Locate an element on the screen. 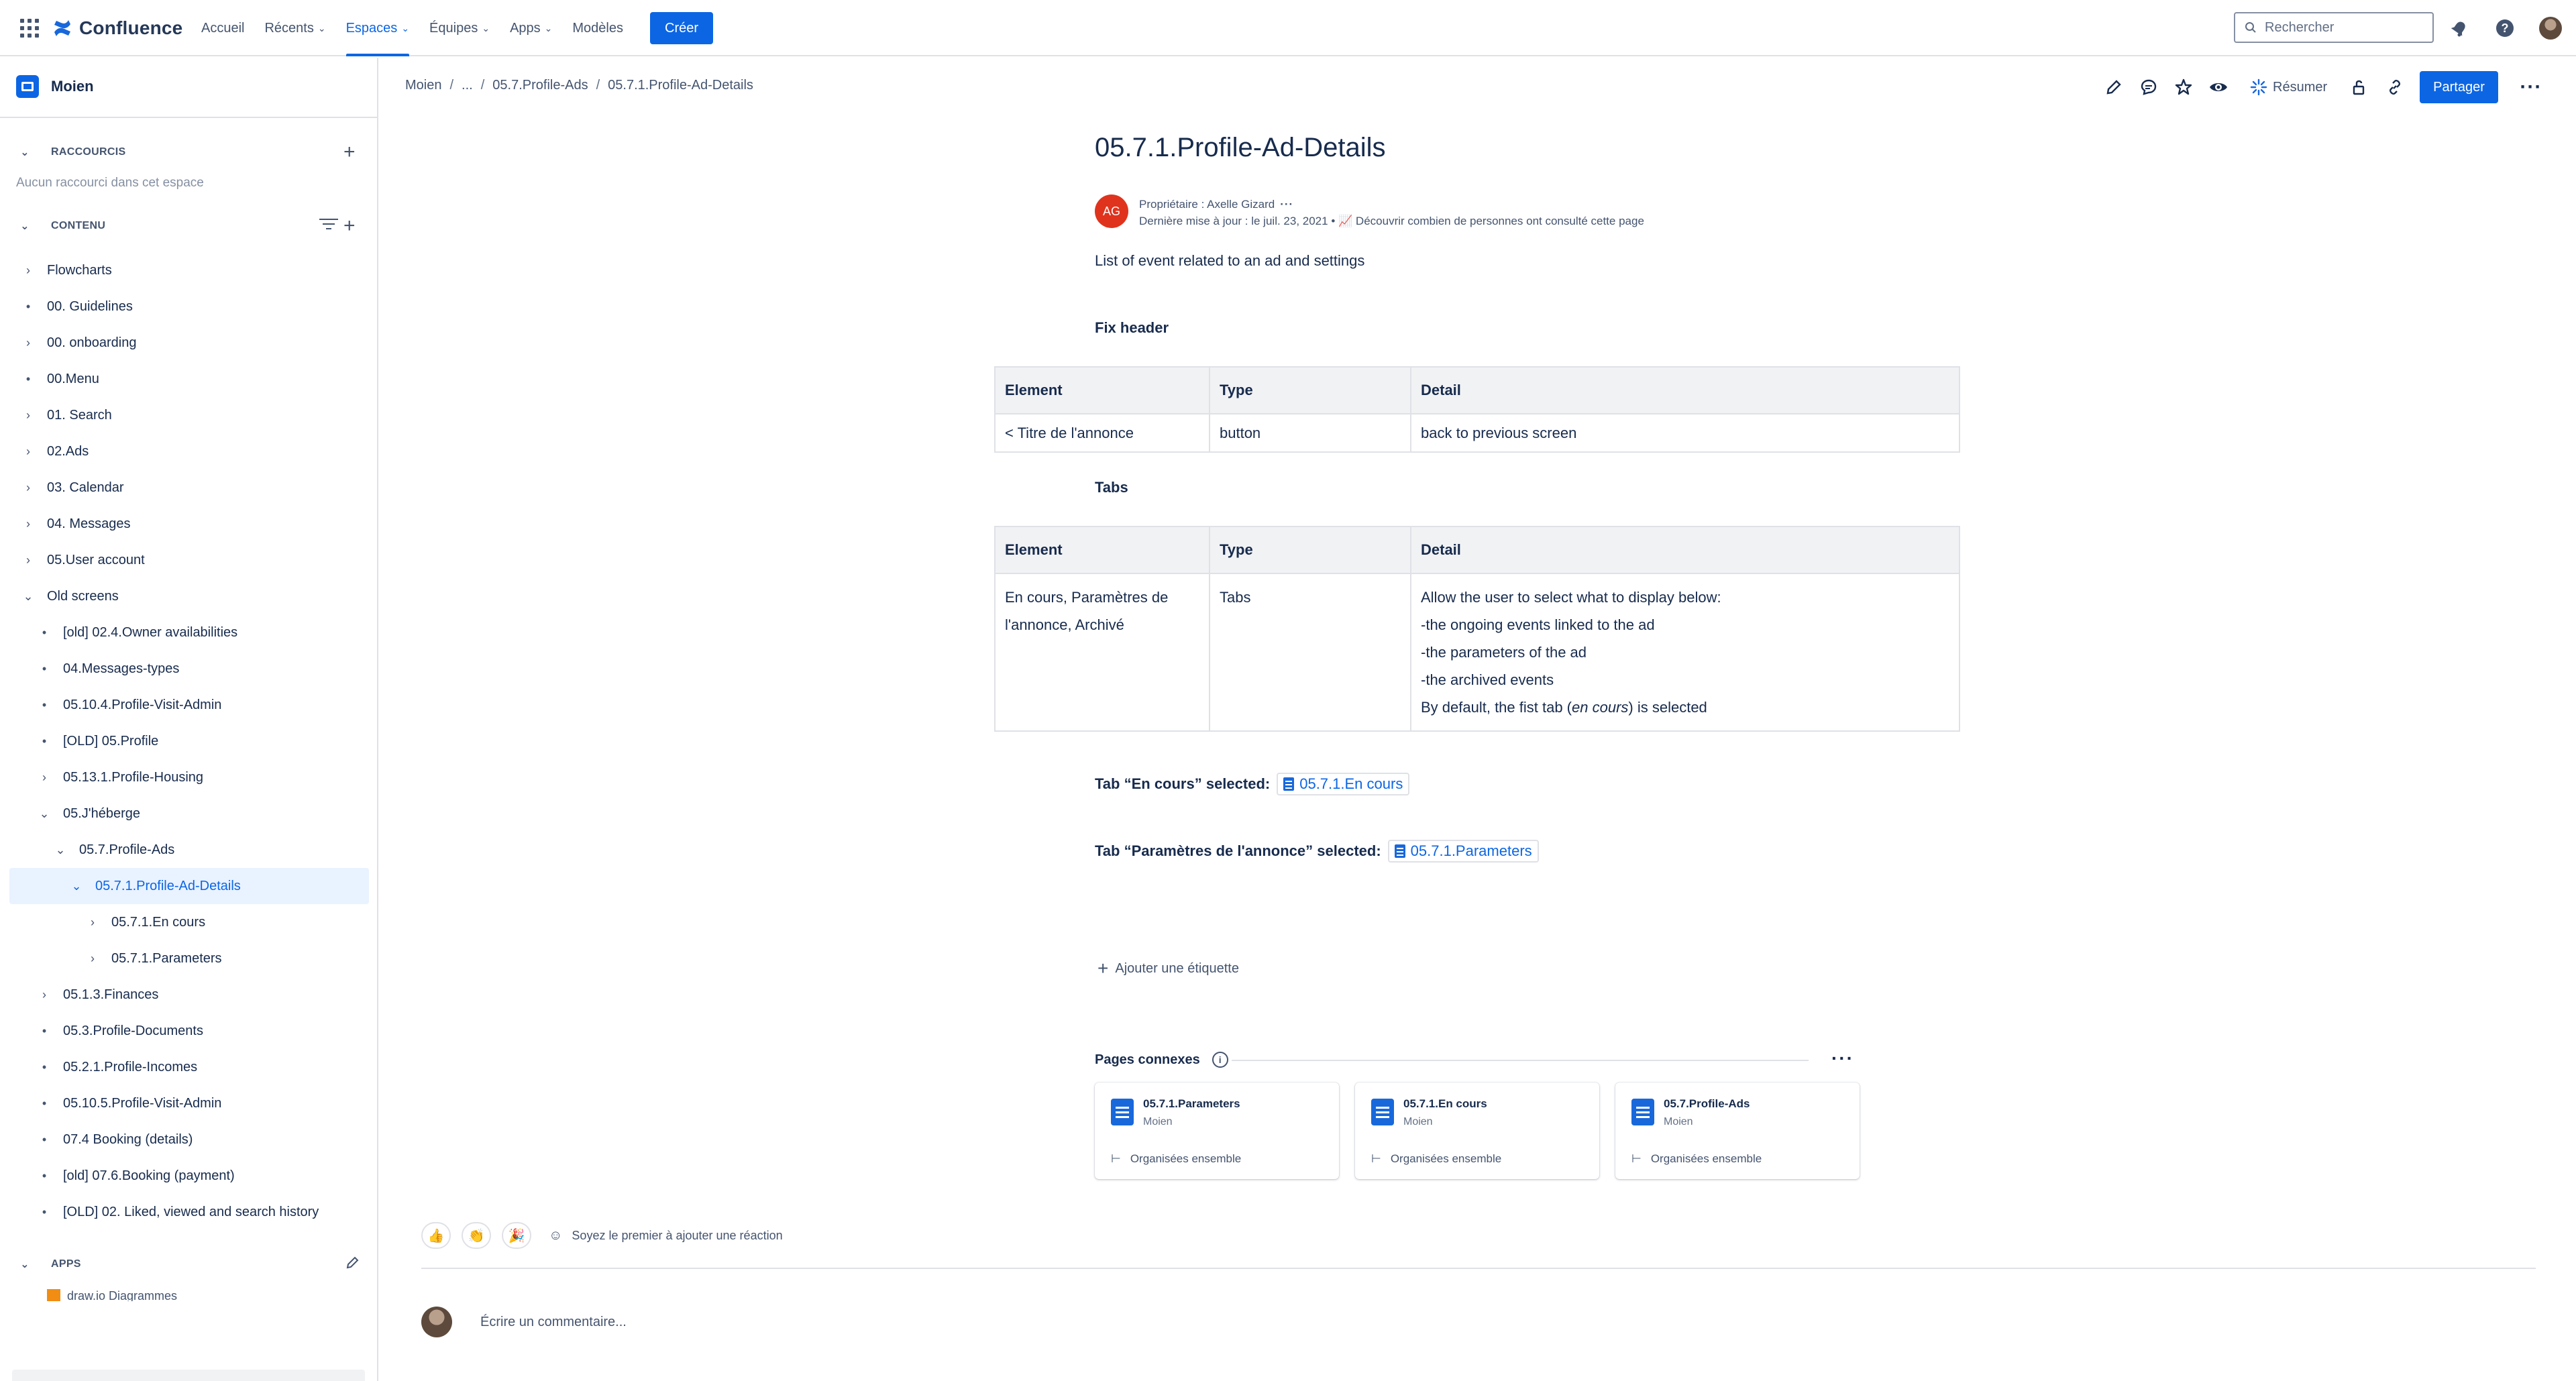 Image resolution: width=2576 pixels, height=1381 pixels. user-avatar is located at coordinates (2550, 28).